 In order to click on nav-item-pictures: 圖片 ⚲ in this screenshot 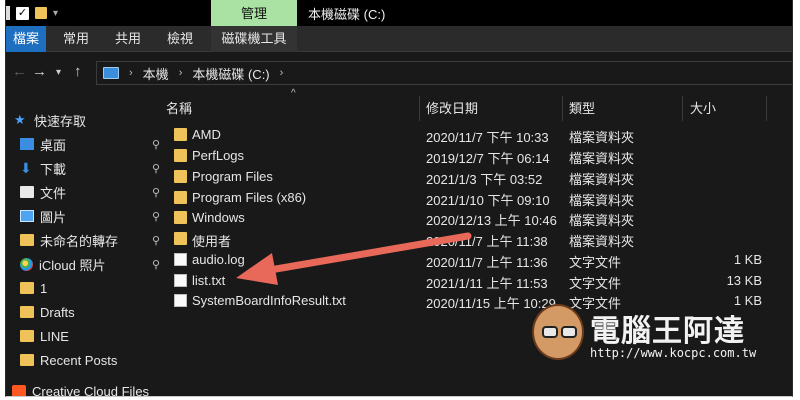, I will do `click(93, 216)`.